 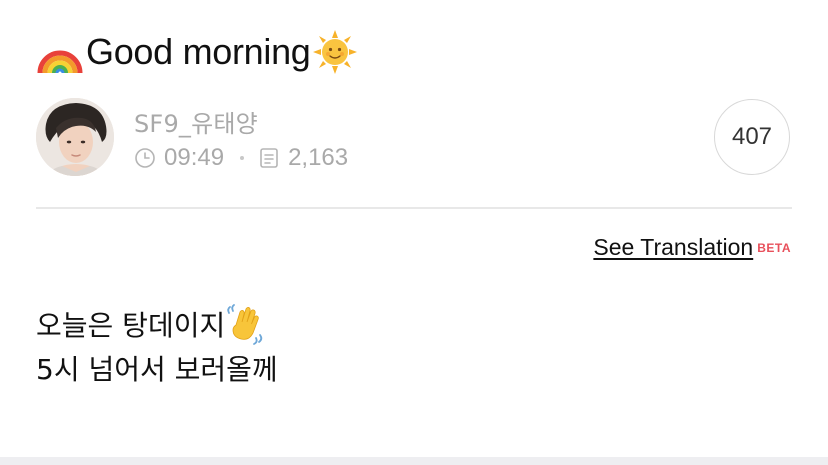 I want to click on view-count: 2,163, so click(x=318, y=157).